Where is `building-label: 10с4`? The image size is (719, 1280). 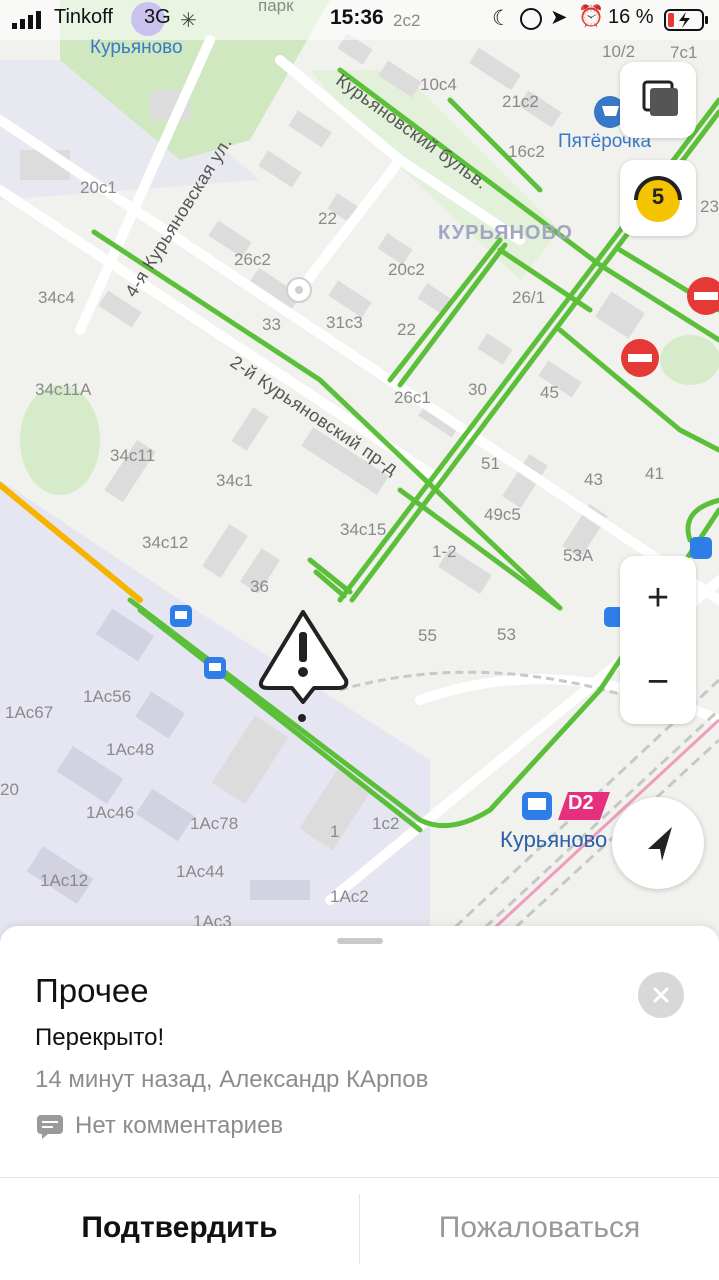
building-label: 10с4 is located at coordinates (438, 84).